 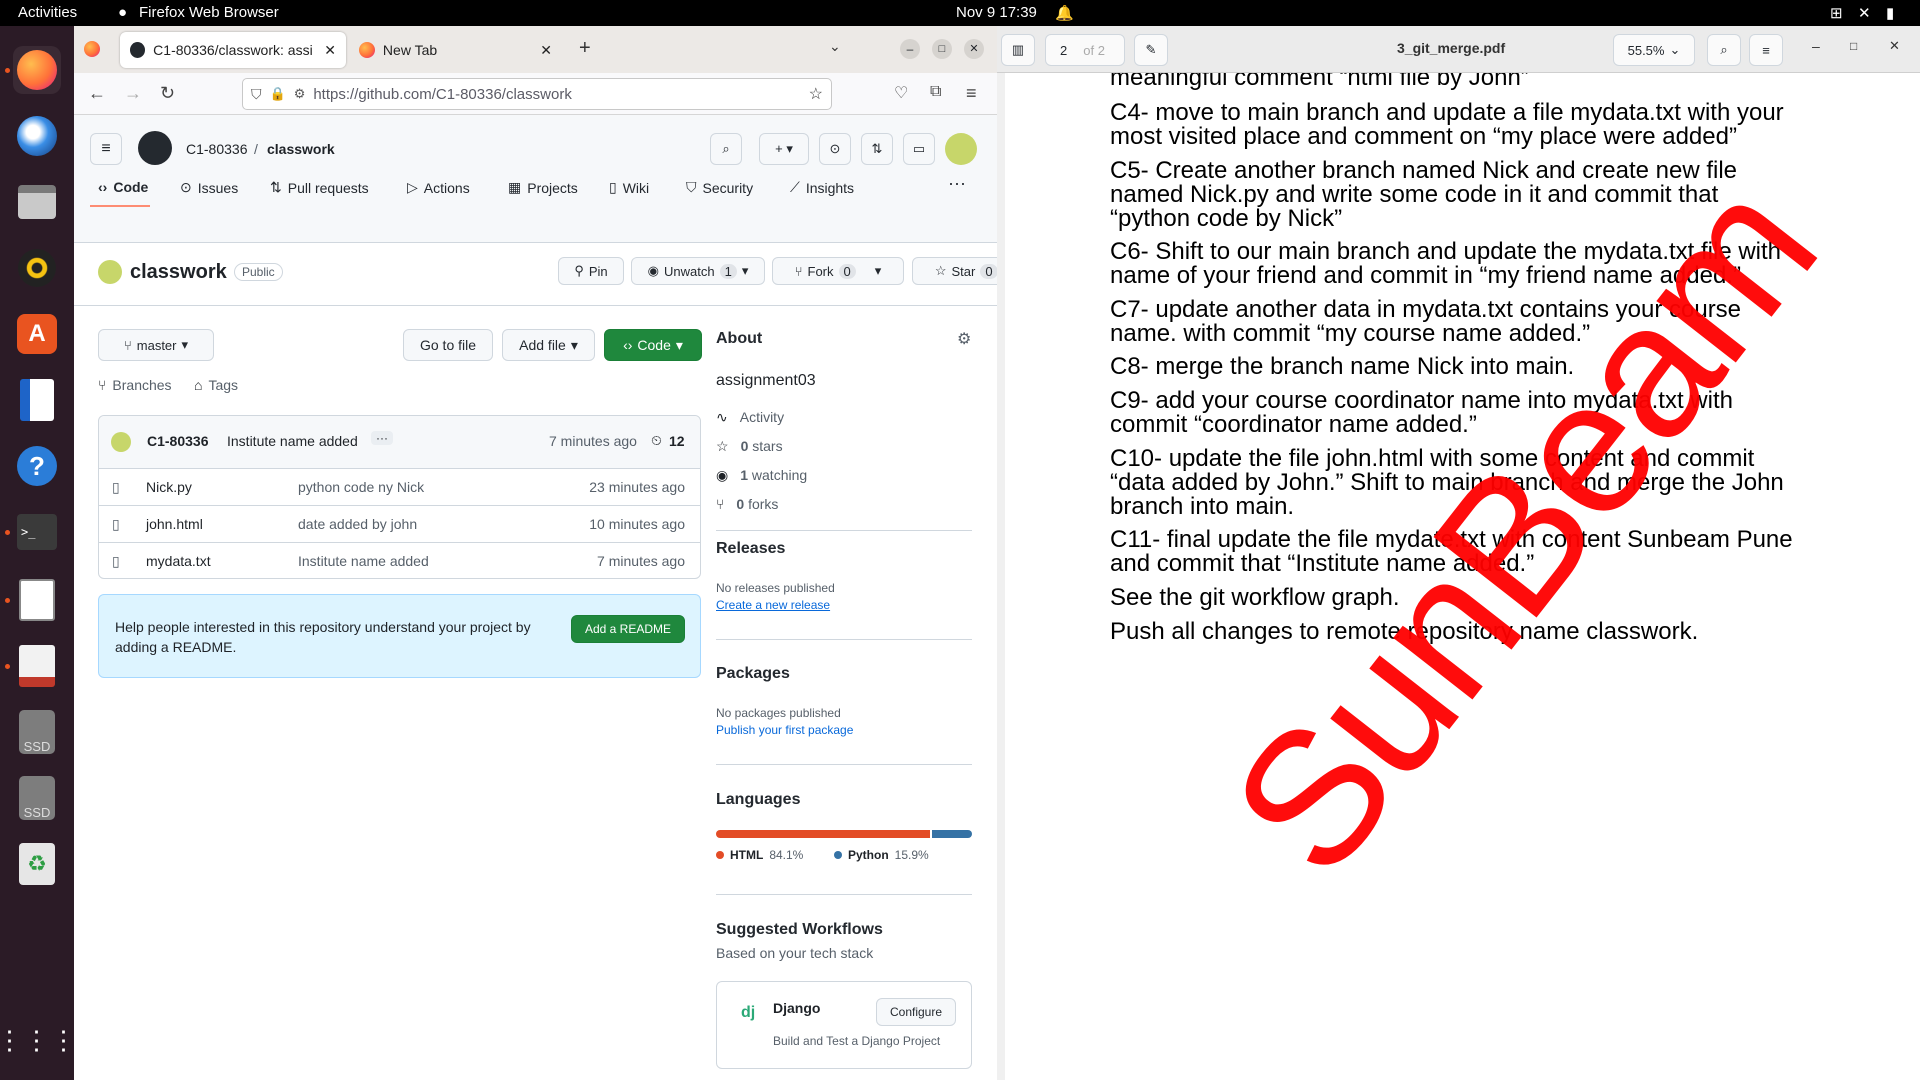 What do you see at coordinates (155, 148) in the screenshot?
I see `github-logo-icon` at bounding box center [155, 148].